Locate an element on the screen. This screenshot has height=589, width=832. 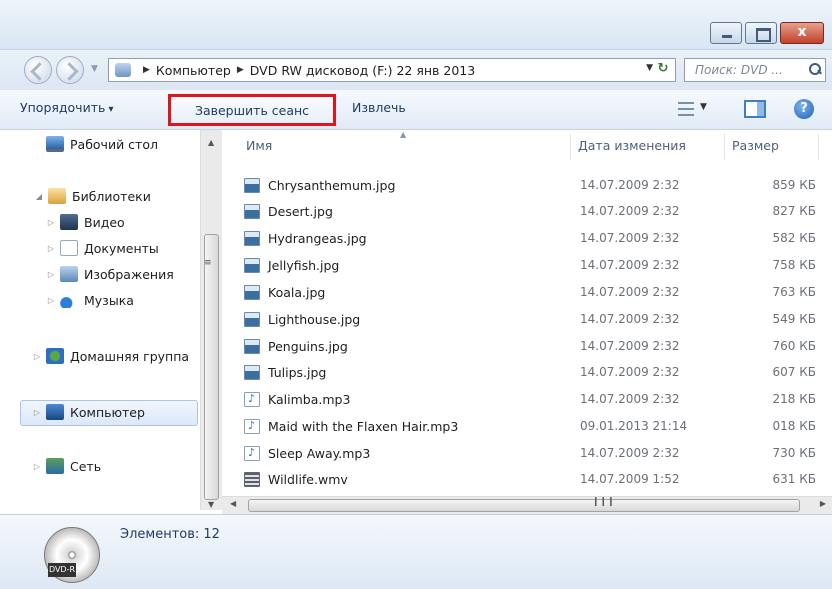
recent-pages-chevron-icon: ▼ is located at coordinates (94, 69).